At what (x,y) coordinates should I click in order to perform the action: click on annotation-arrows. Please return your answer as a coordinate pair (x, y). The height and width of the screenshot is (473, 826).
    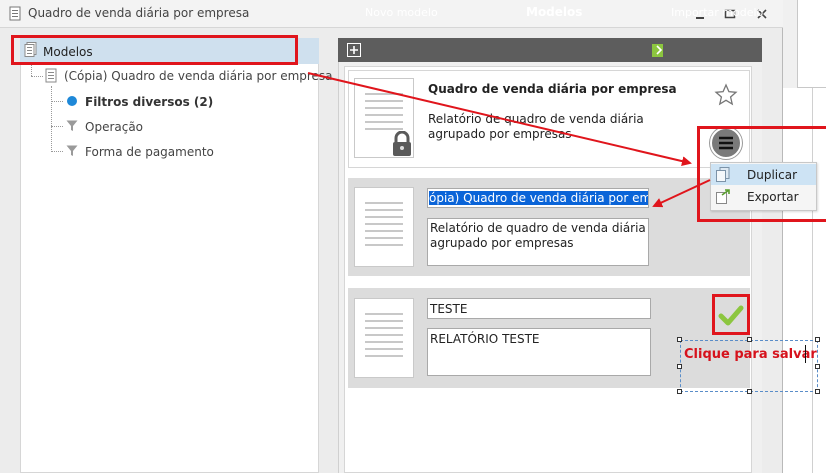
    Looking at the image, I should click on (509, 140).